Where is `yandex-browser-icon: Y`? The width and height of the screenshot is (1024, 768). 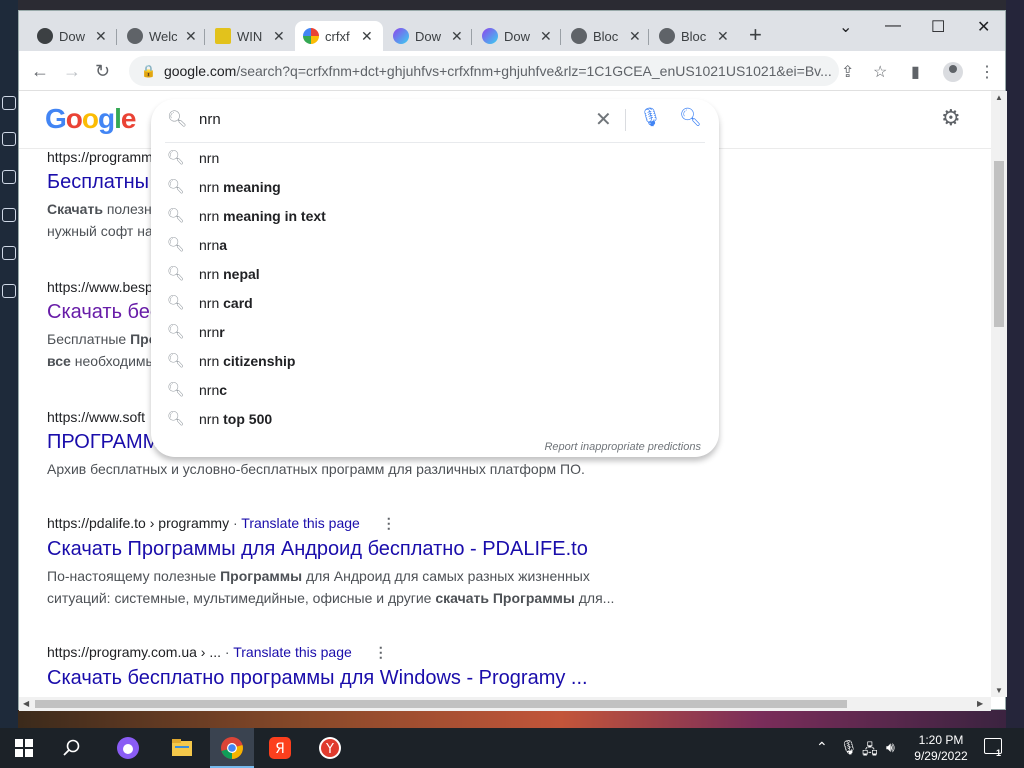
yandex-browser-icon: Y is located at coordinates (330, 748).